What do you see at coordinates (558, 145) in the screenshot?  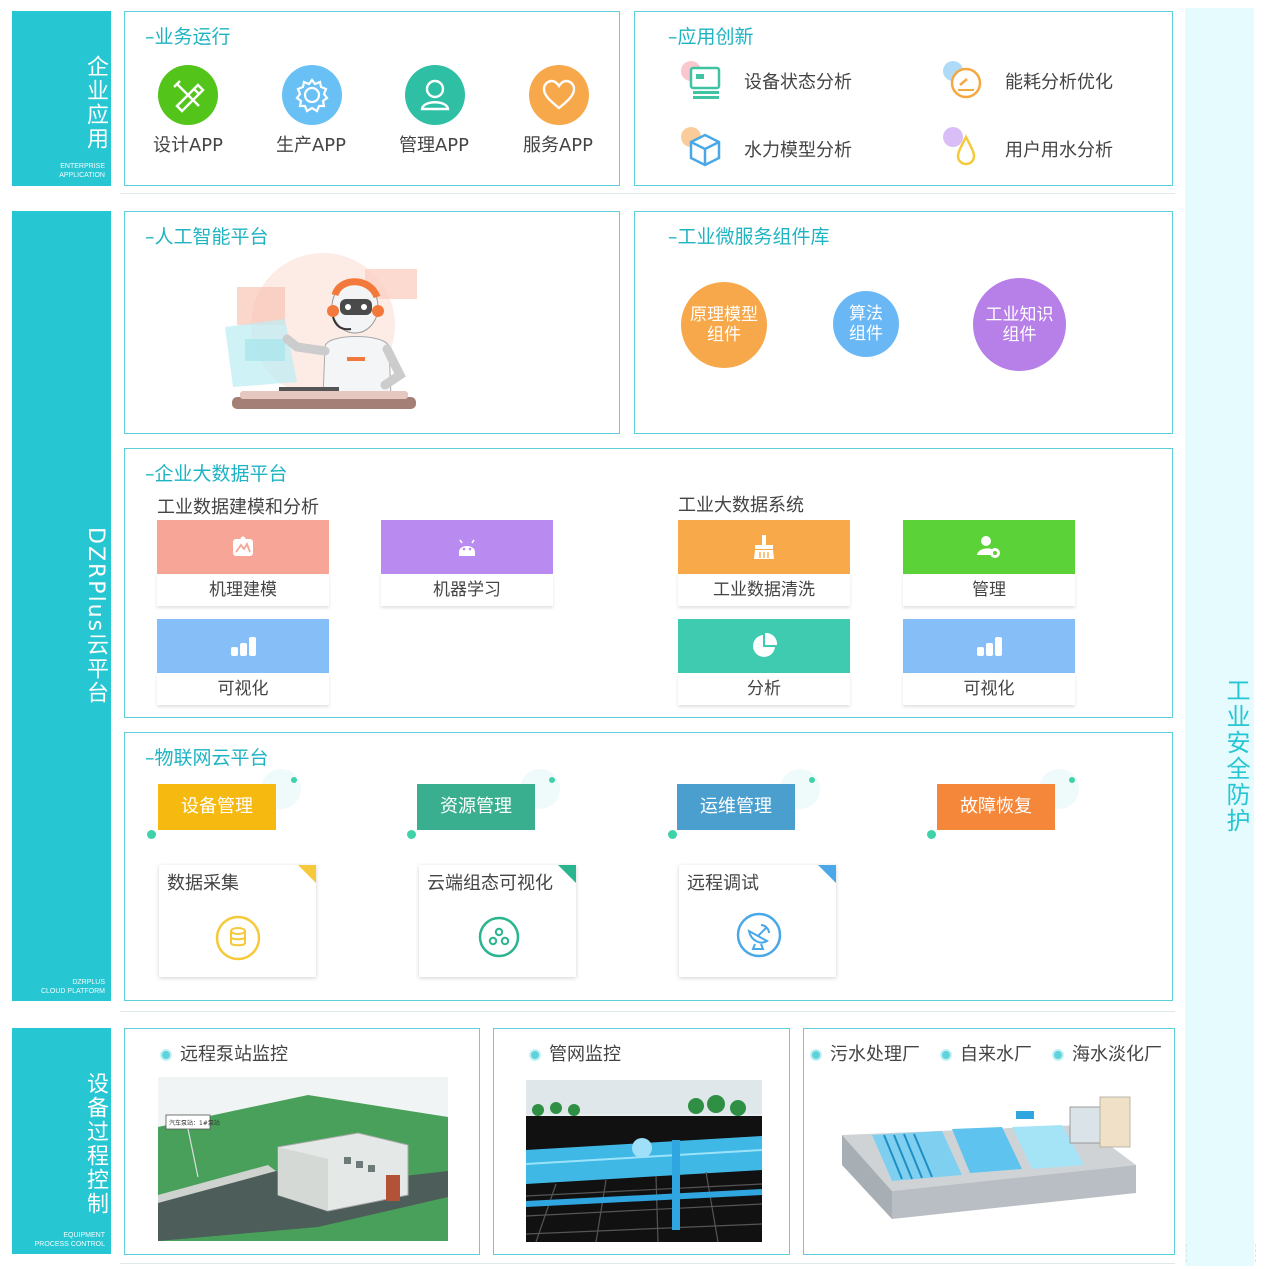 I see `service-app-label: 服务APP` at bounding box center [558, 145].